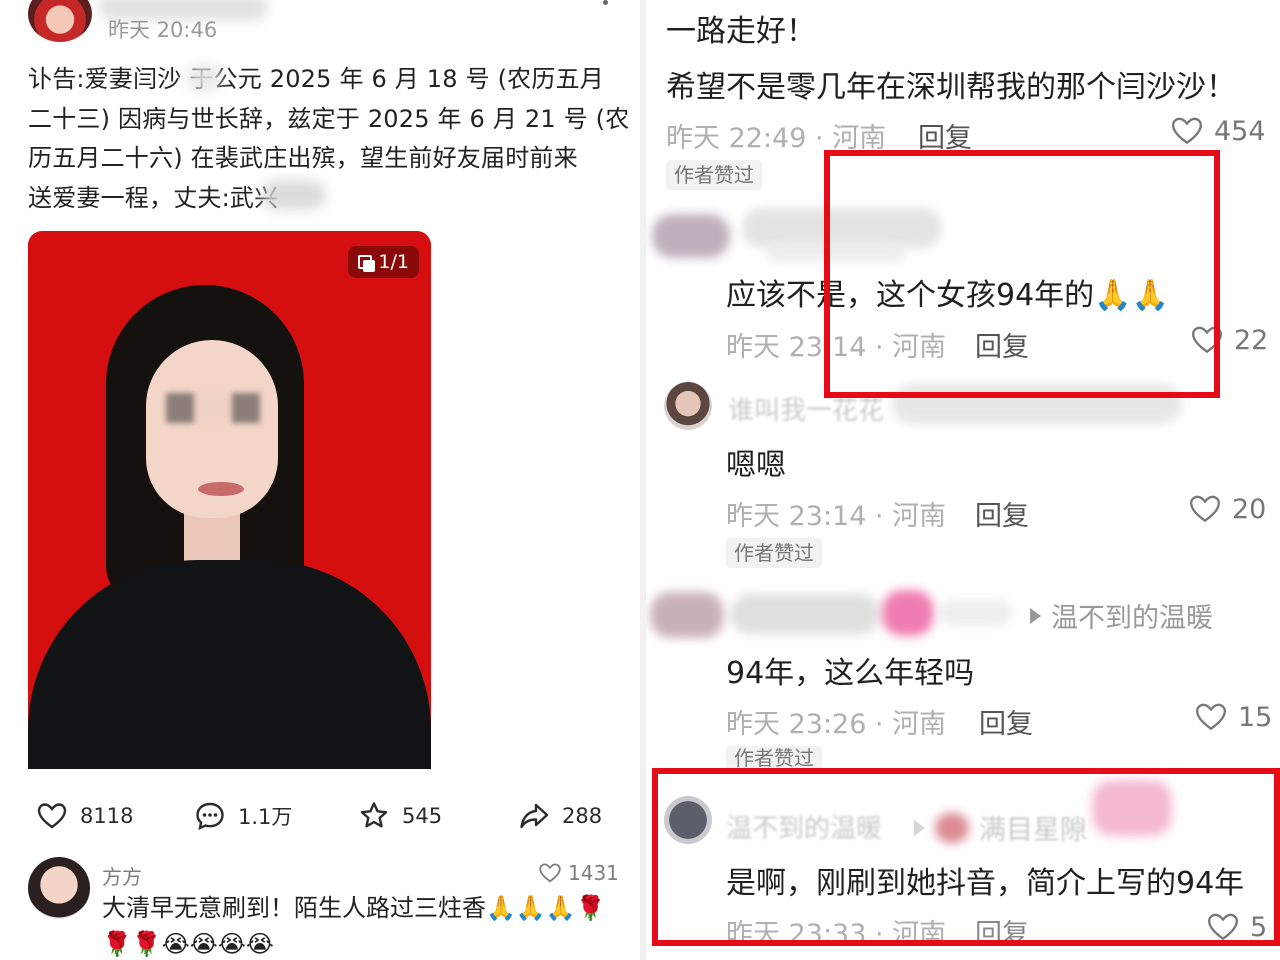 This screenshot has height=960, width=1280. What do you see at coordinates (741, 31) in the screenshot?
I see `comment-text-line: 一路走好！` at bounding box center [741, 31].